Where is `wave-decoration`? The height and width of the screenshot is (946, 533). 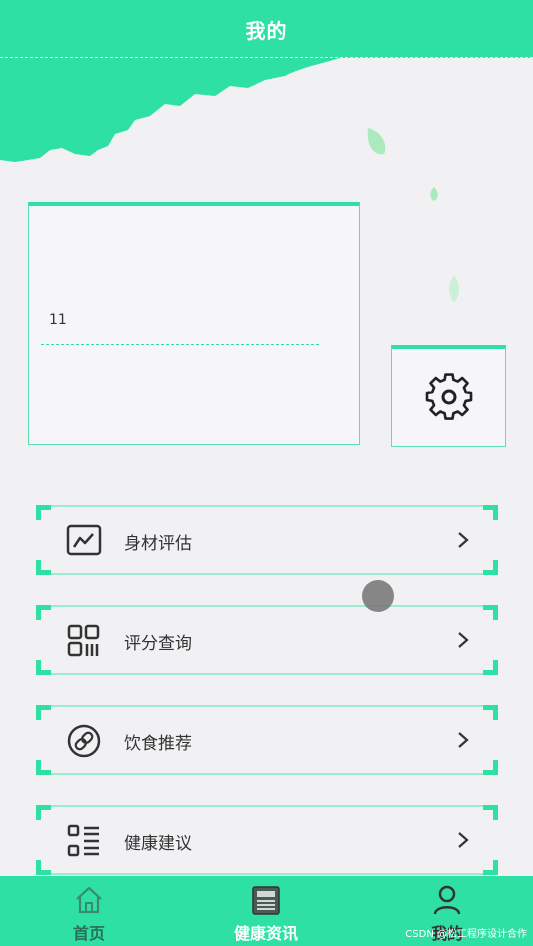 wave-decoration is located at coordinates (170, 110).